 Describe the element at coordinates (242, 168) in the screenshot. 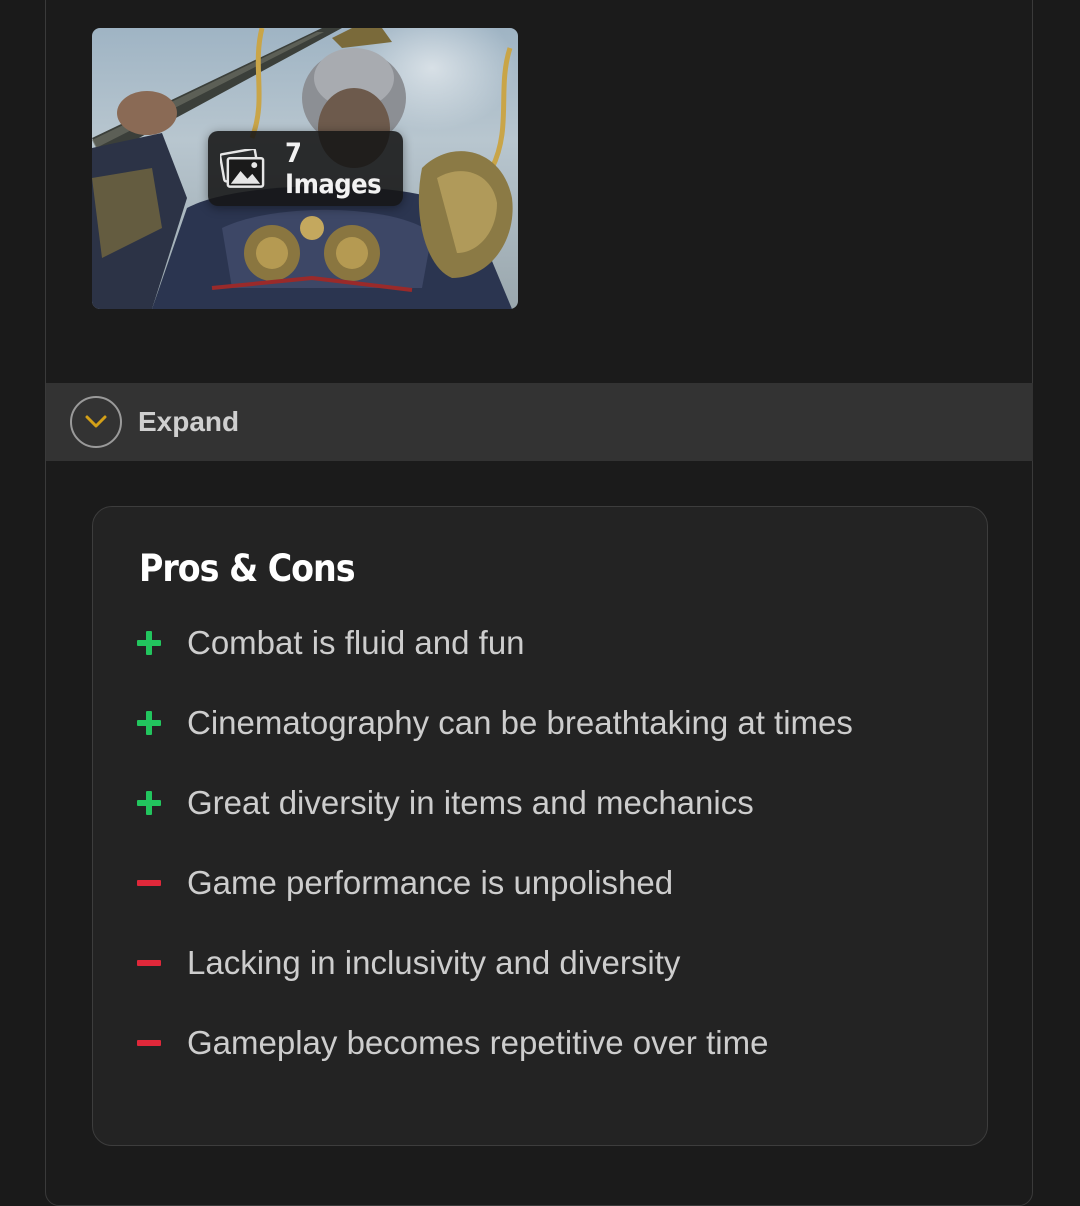

I see `image-gallery-icon` at that location.